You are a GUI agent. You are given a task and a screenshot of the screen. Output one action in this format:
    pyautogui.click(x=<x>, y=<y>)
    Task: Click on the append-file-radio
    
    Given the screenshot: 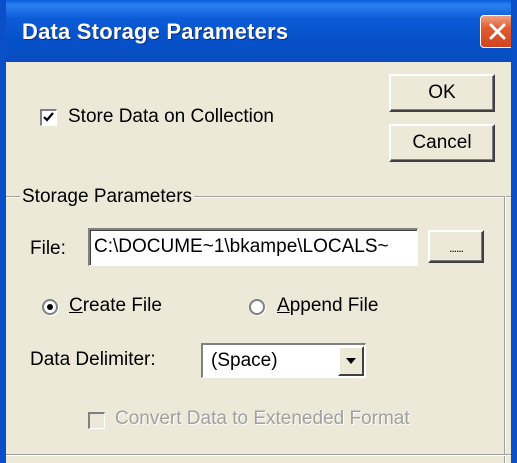 What is the action you would take?
    pyautogui.click(x=257, y=307)
    